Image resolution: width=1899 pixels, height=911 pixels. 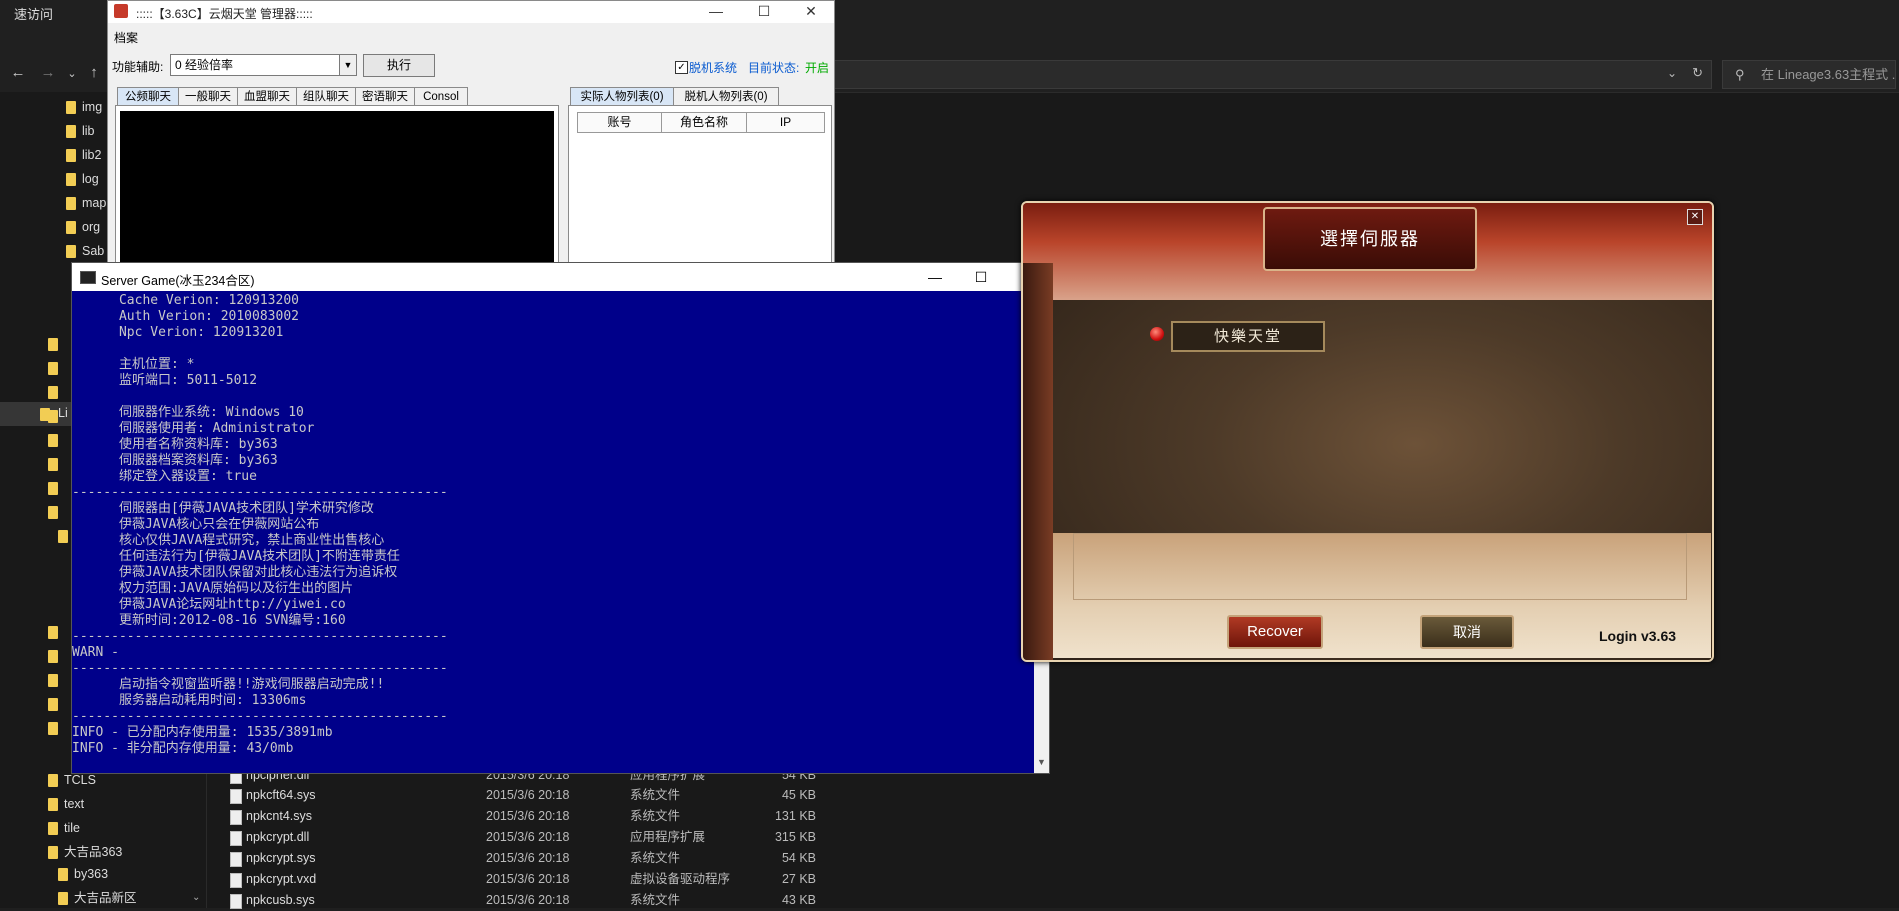 What do you see at coordinates (655, 816) in the screenshot?
I see `file-type: 系统文件` at bounding box center [655, 816].